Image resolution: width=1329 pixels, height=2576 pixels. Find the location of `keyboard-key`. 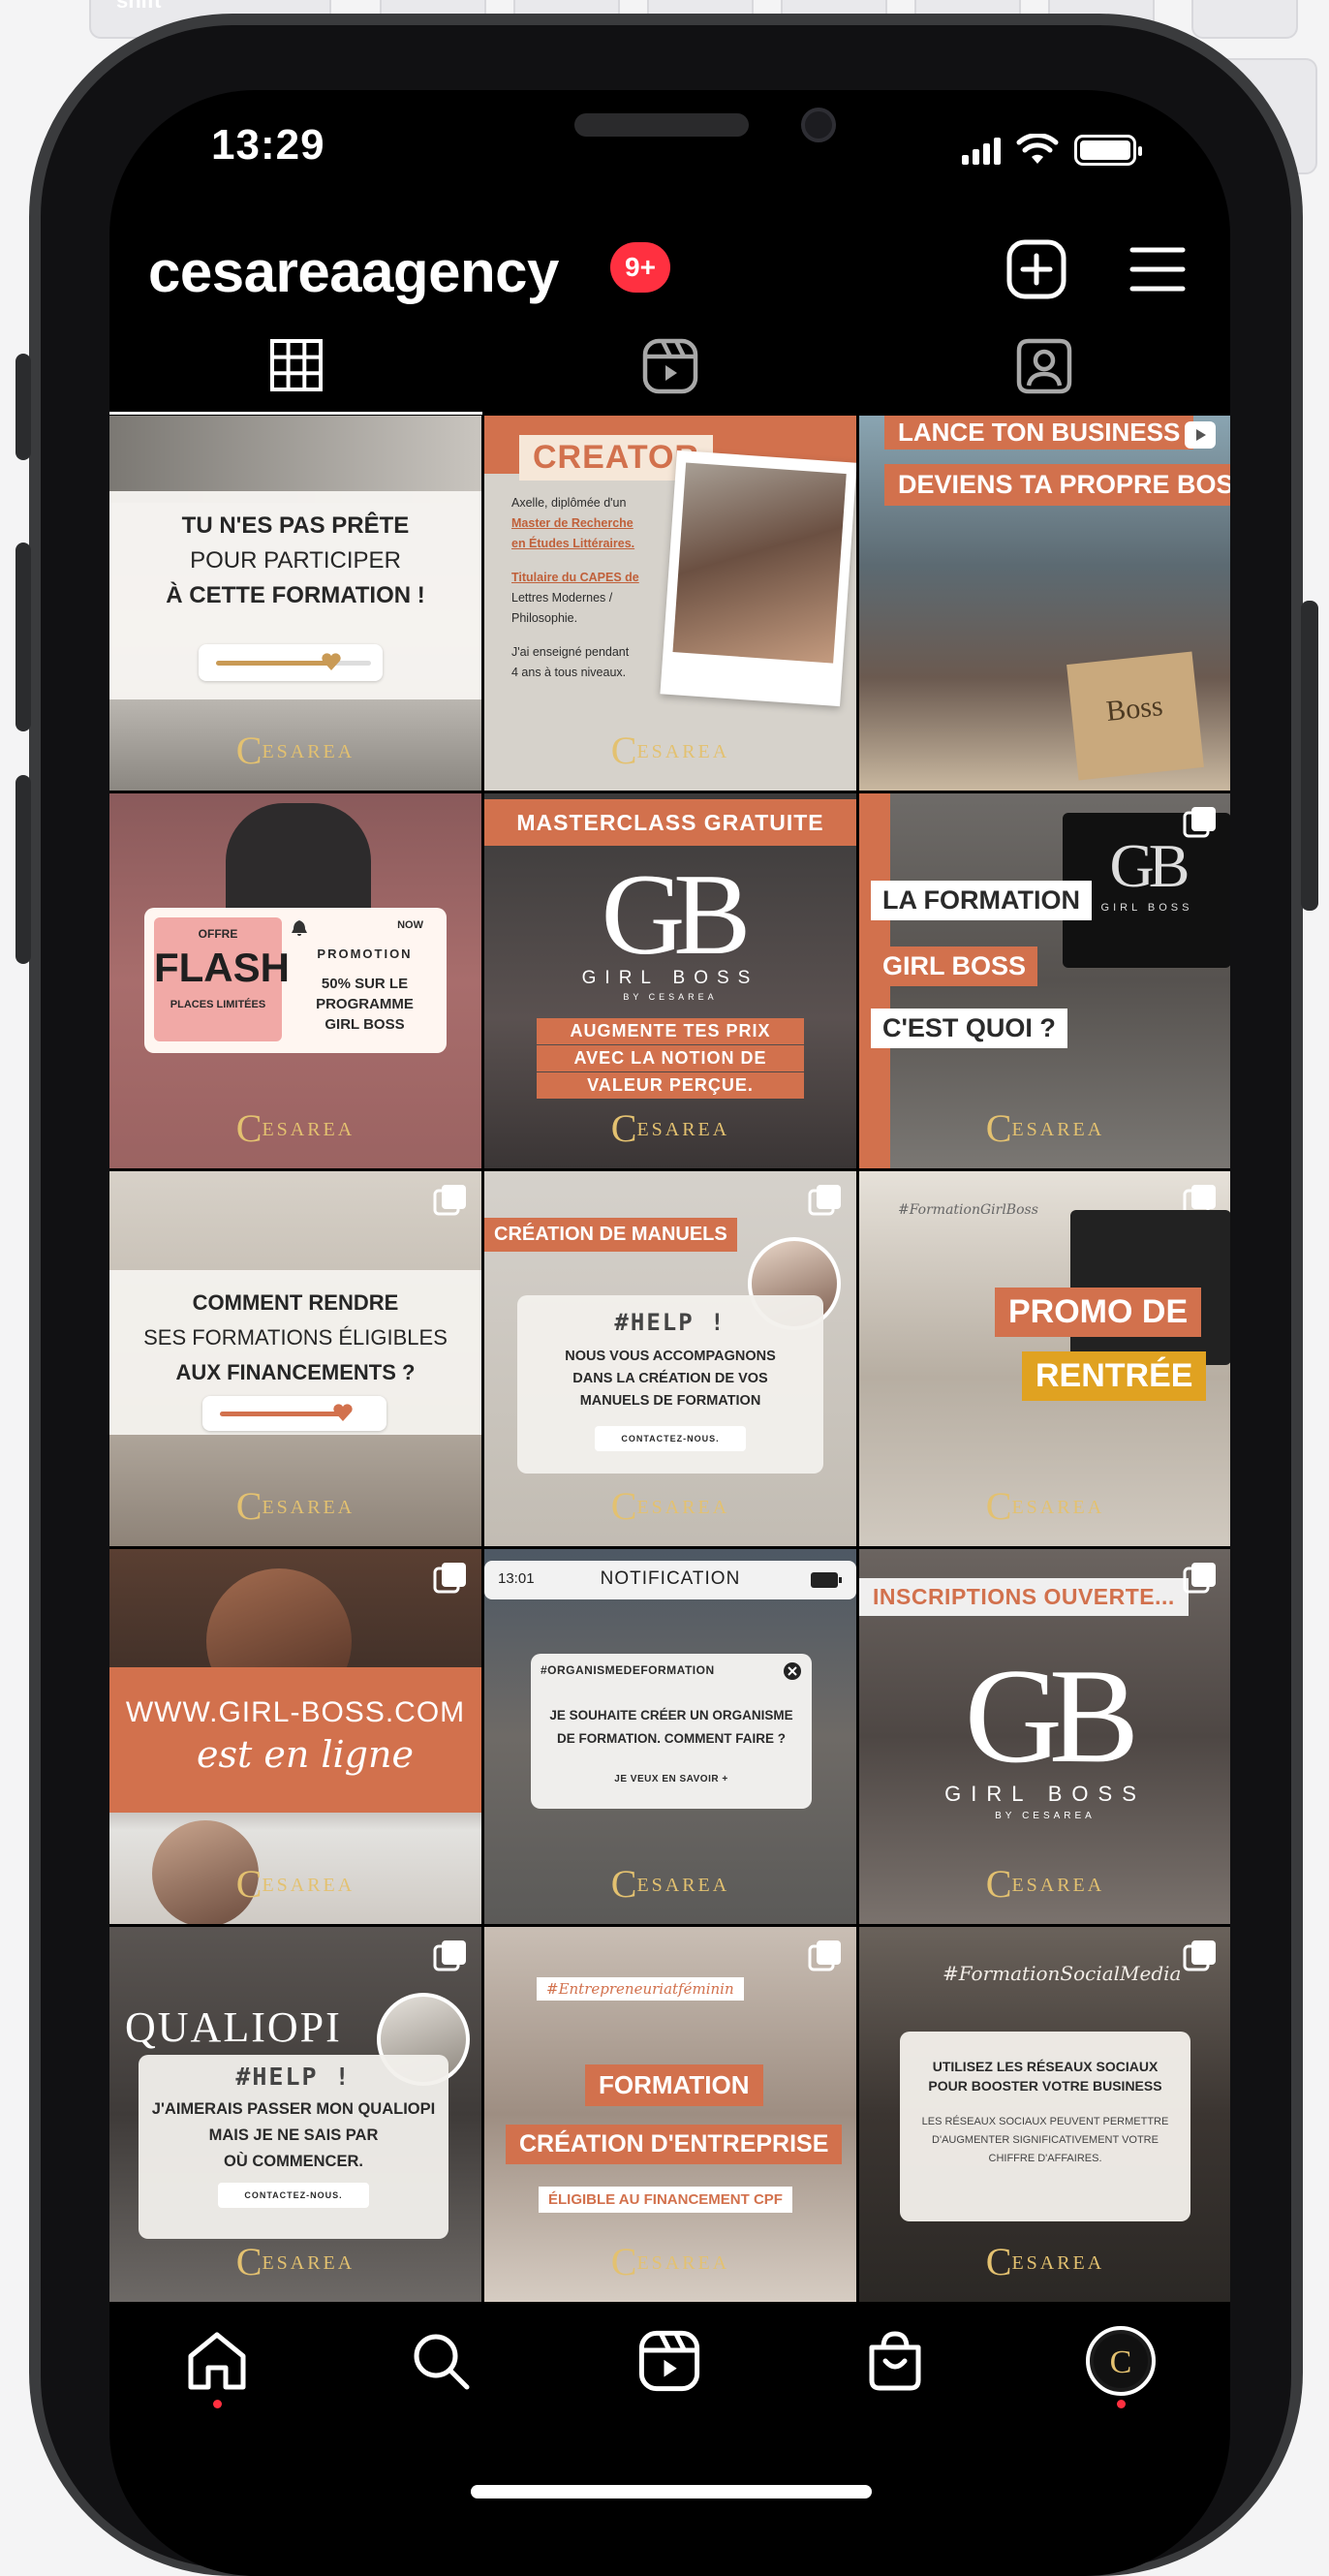

keyboard-key is located at coordinates (1244, 19).